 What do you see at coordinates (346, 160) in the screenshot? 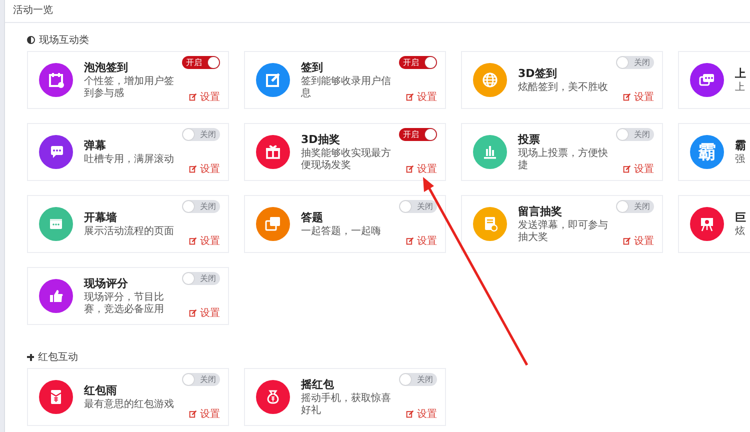
I see `activity-description: 抽奖能够收实现最方便现场发奖` at bounding box center [346, 160].